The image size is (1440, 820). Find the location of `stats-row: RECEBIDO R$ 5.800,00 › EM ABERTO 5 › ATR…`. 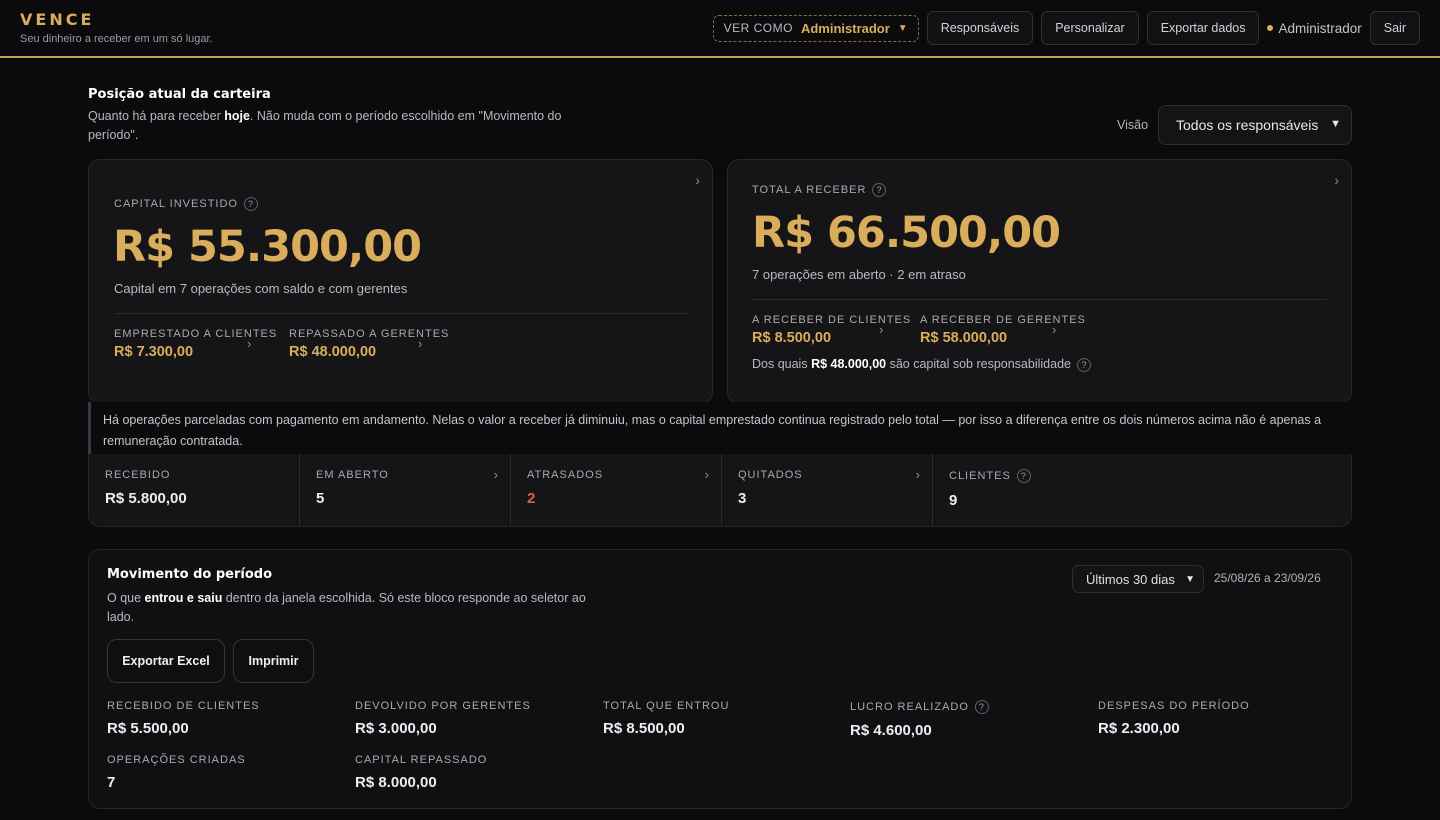

stats-row: RECEBIDO R$ 5.800,00 › EM ABERTO 5 › ATR… is located at coordinates (720, 490).